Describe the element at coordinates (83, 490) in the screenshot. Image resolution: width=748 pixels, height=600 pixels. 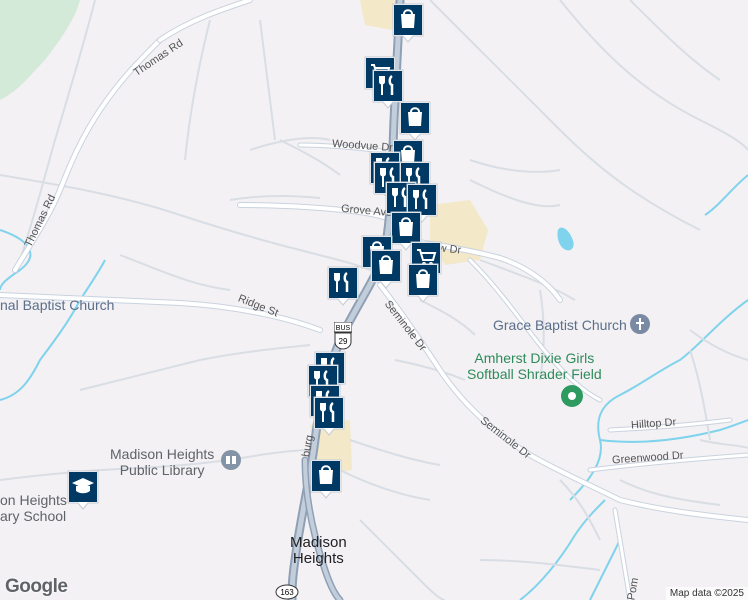
I see `marker-school` at that location.